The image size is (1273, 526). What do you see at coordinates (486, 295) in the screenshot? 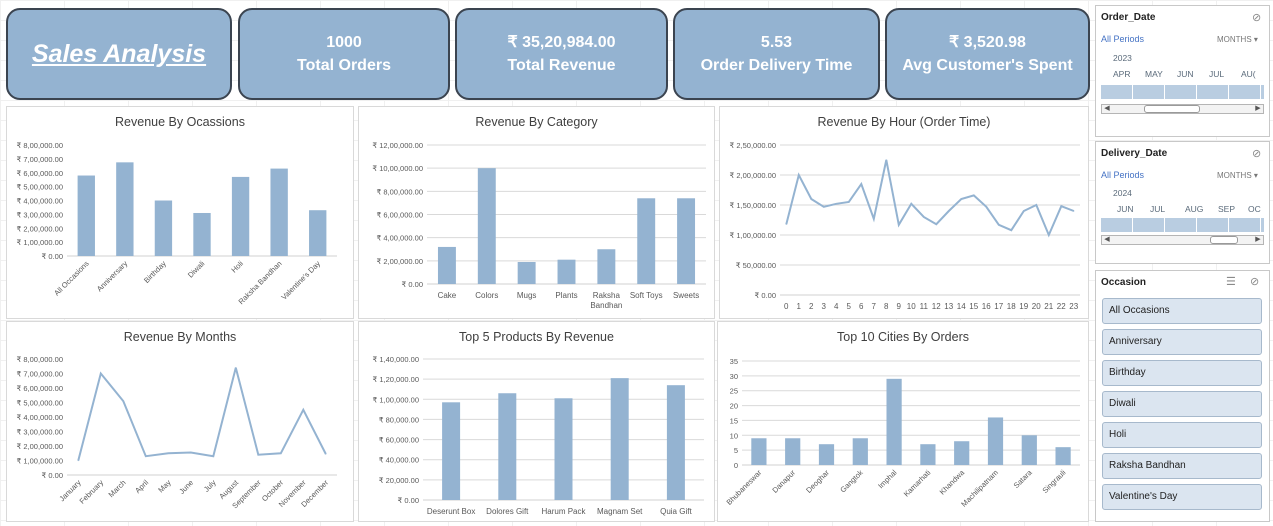
I see `x-tick-label: Colors` at bounding box center [486, 295].